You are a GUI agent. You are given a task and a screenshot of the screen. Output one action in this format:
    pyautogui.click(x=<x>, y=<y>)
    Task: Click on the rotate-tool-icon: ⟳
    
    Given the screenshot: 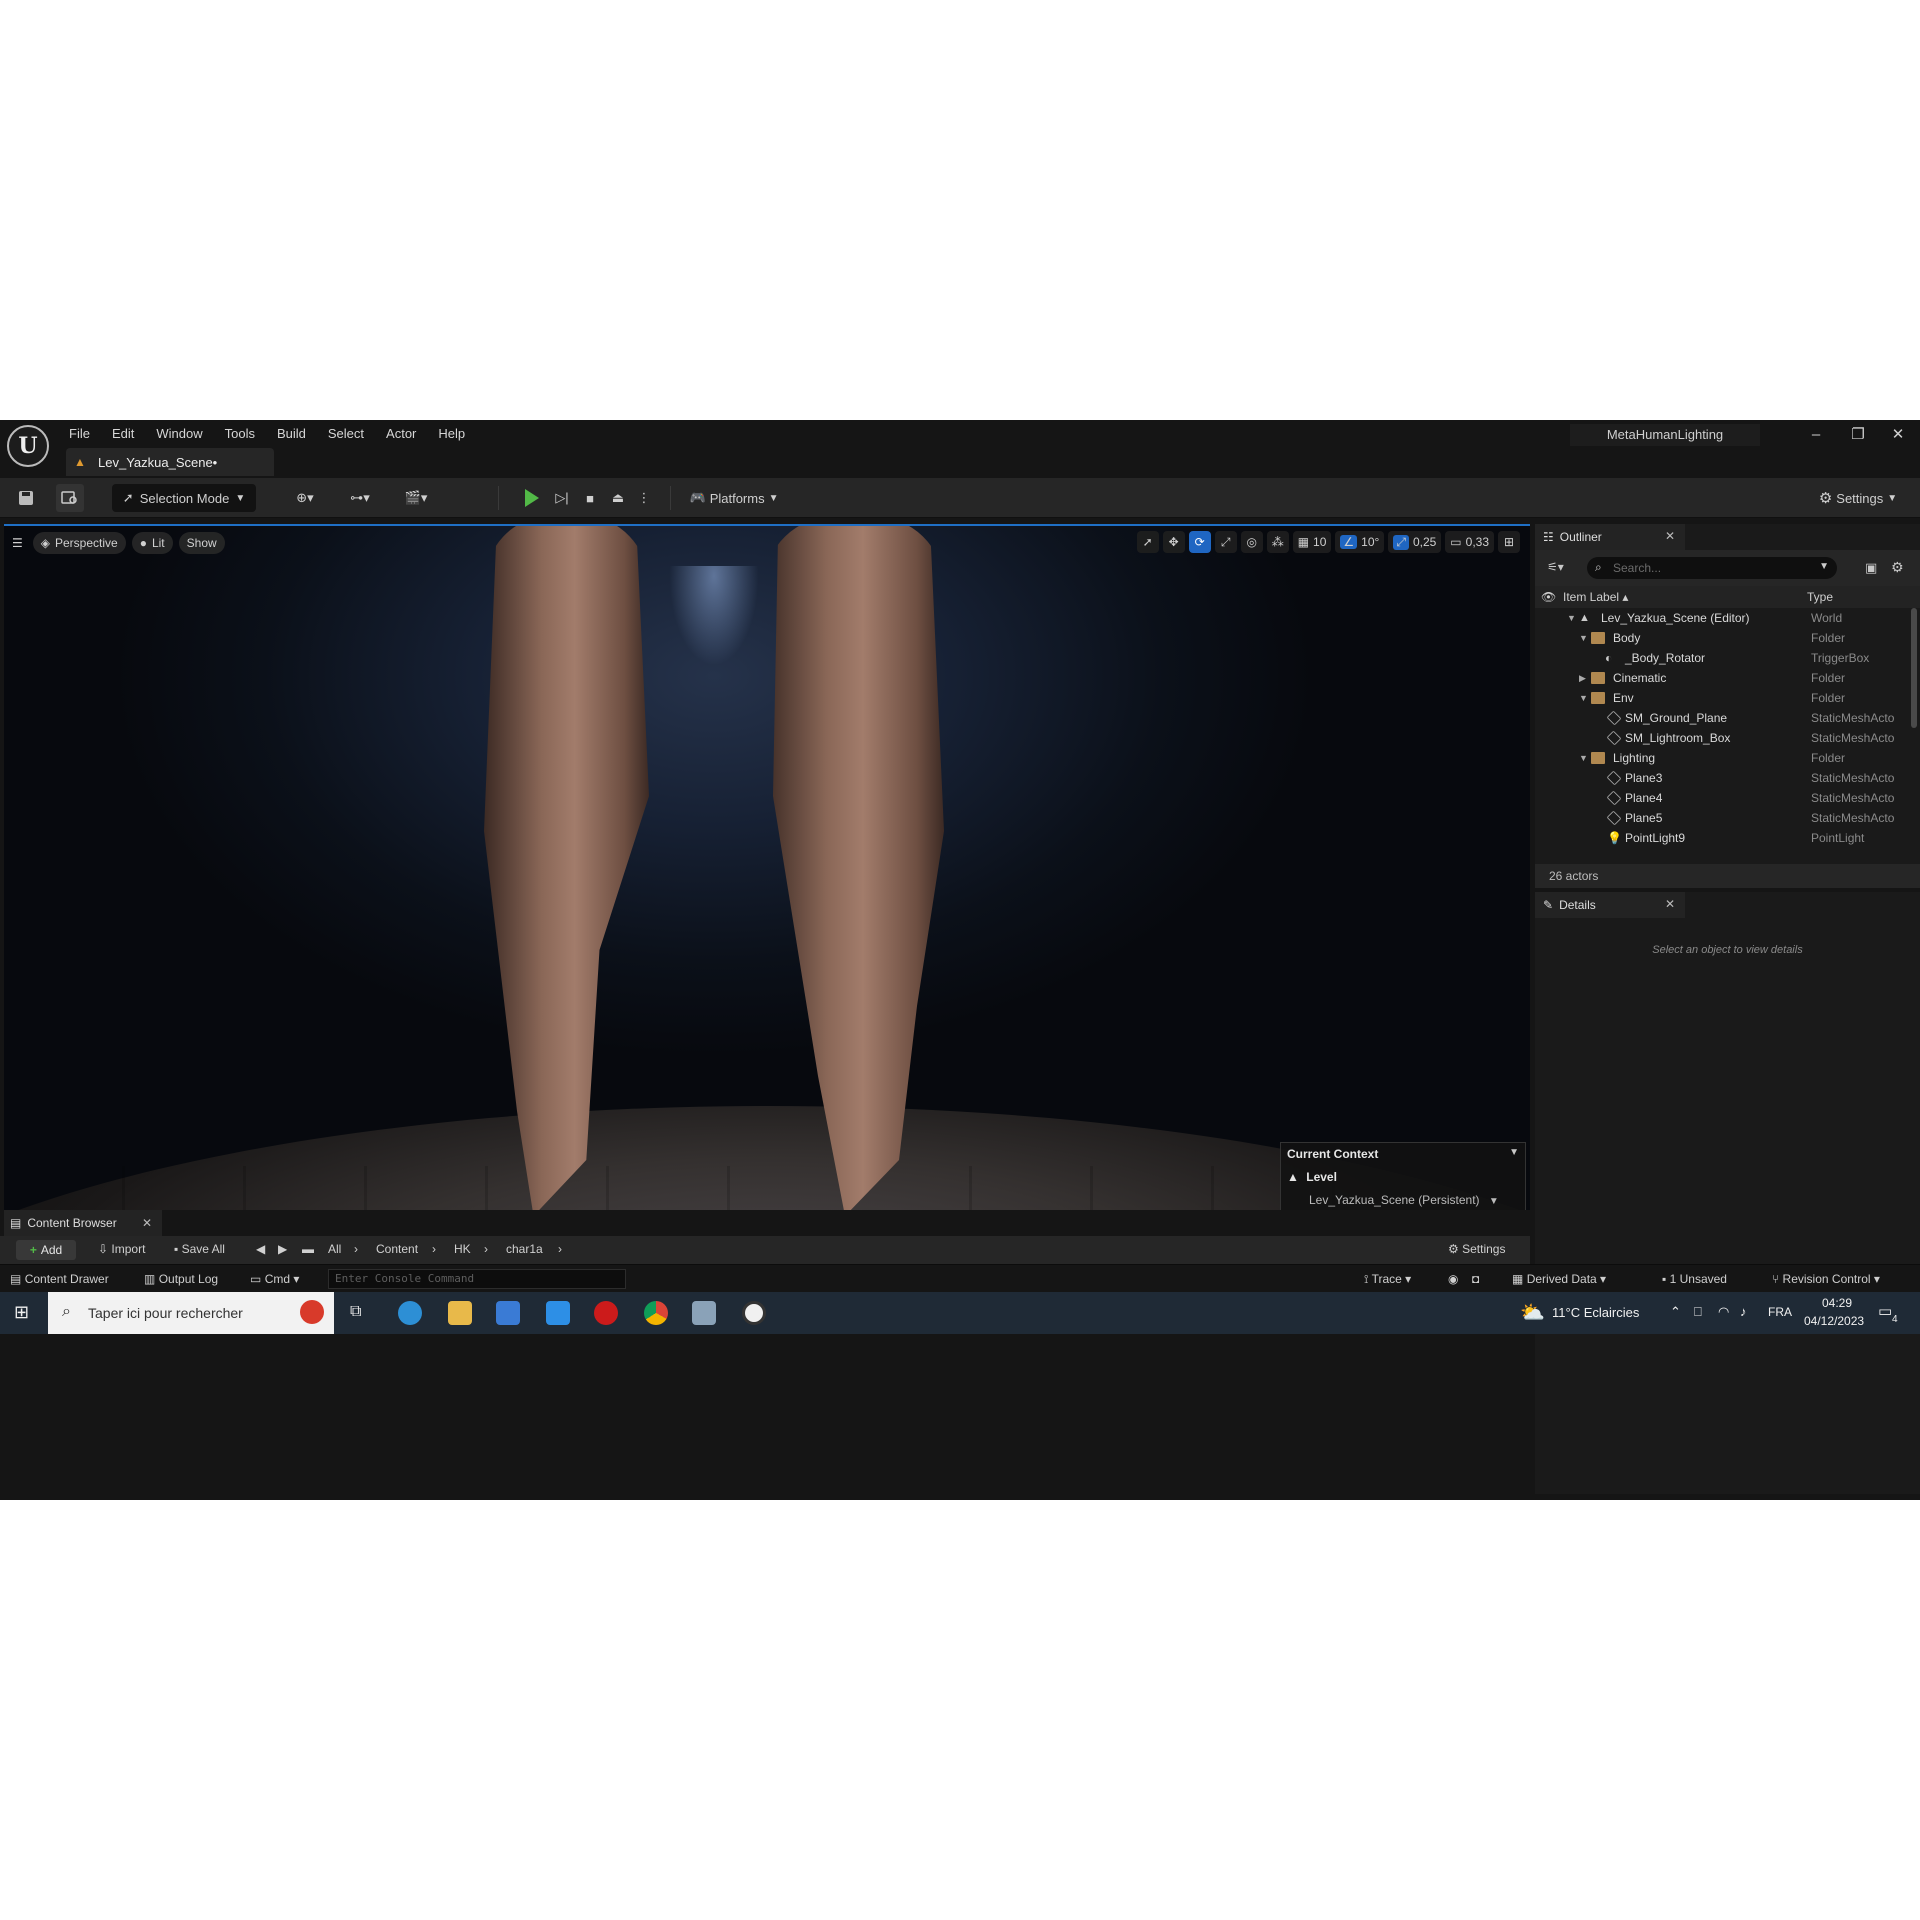 What is the action you would take?
    pyautogui.click(x=1199, y=542)
    